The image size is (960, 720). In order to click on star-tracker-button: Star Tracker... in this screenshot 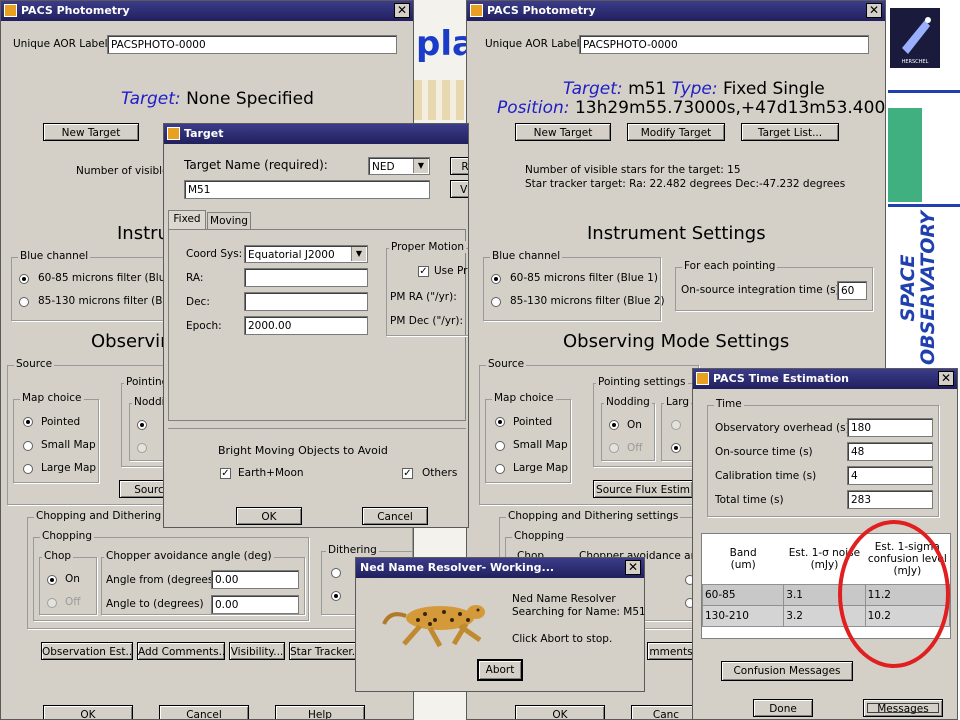, I will do `click(325, 651)`.